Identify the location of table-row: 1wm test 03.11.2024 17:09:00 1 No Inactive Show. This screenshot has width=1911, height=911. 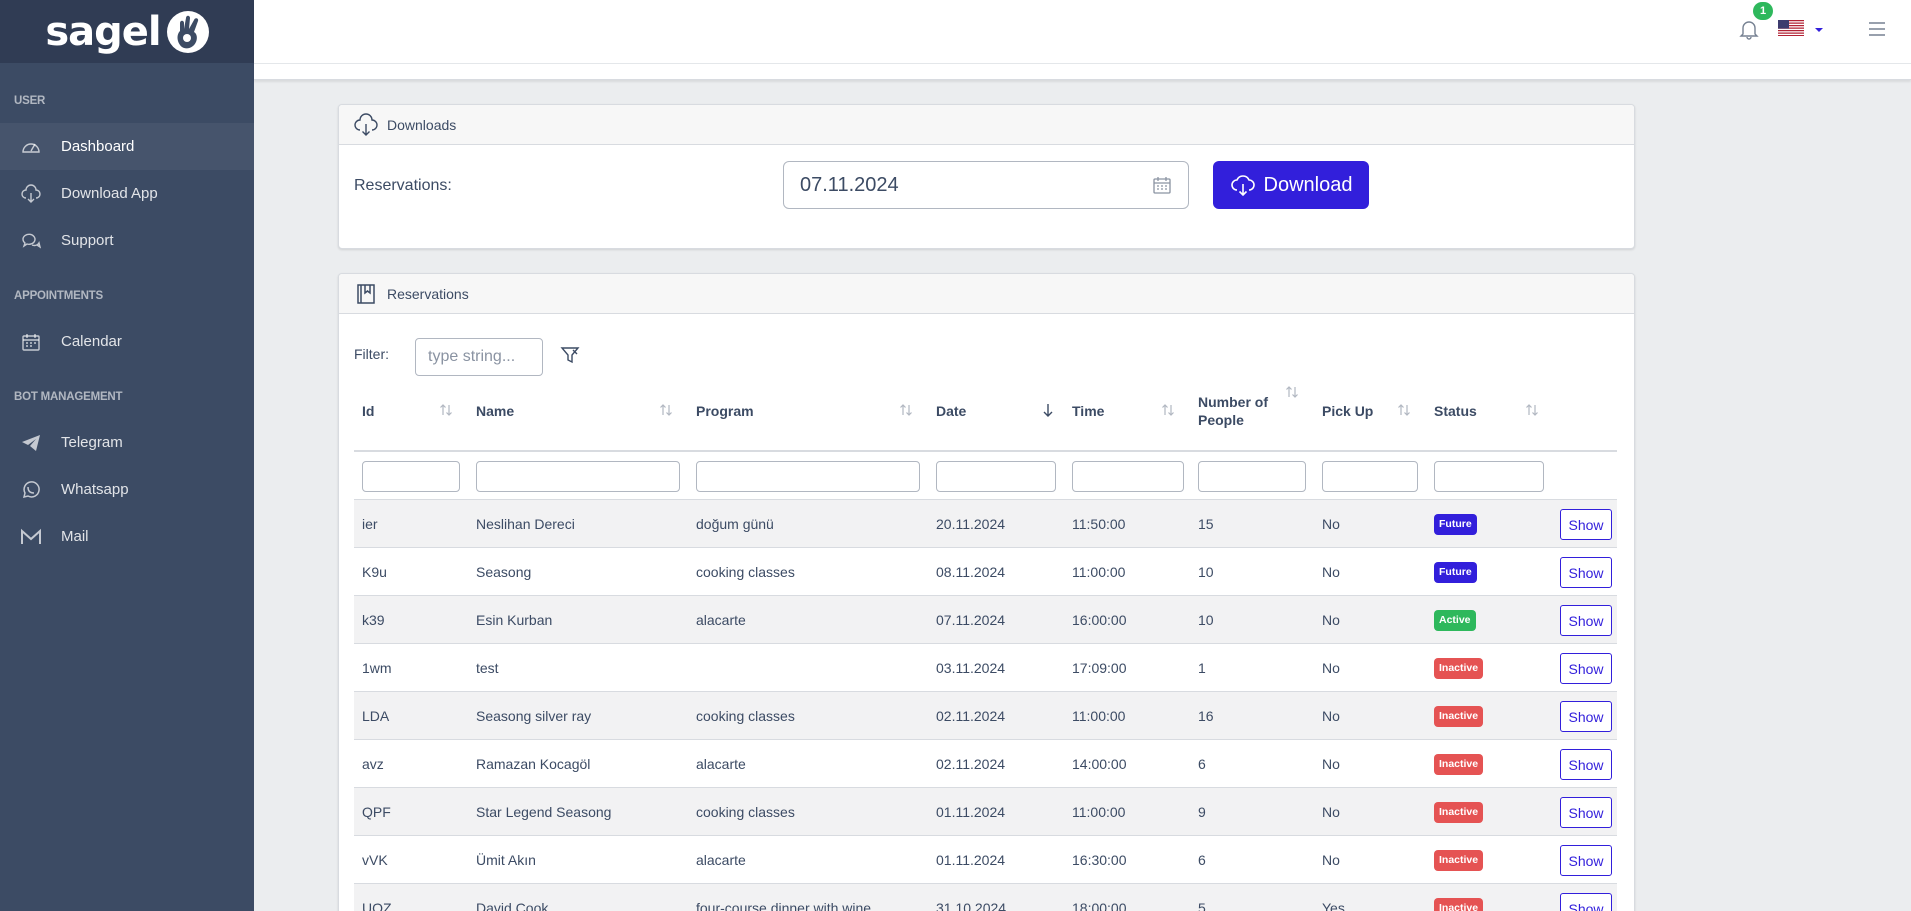
(985, 668).